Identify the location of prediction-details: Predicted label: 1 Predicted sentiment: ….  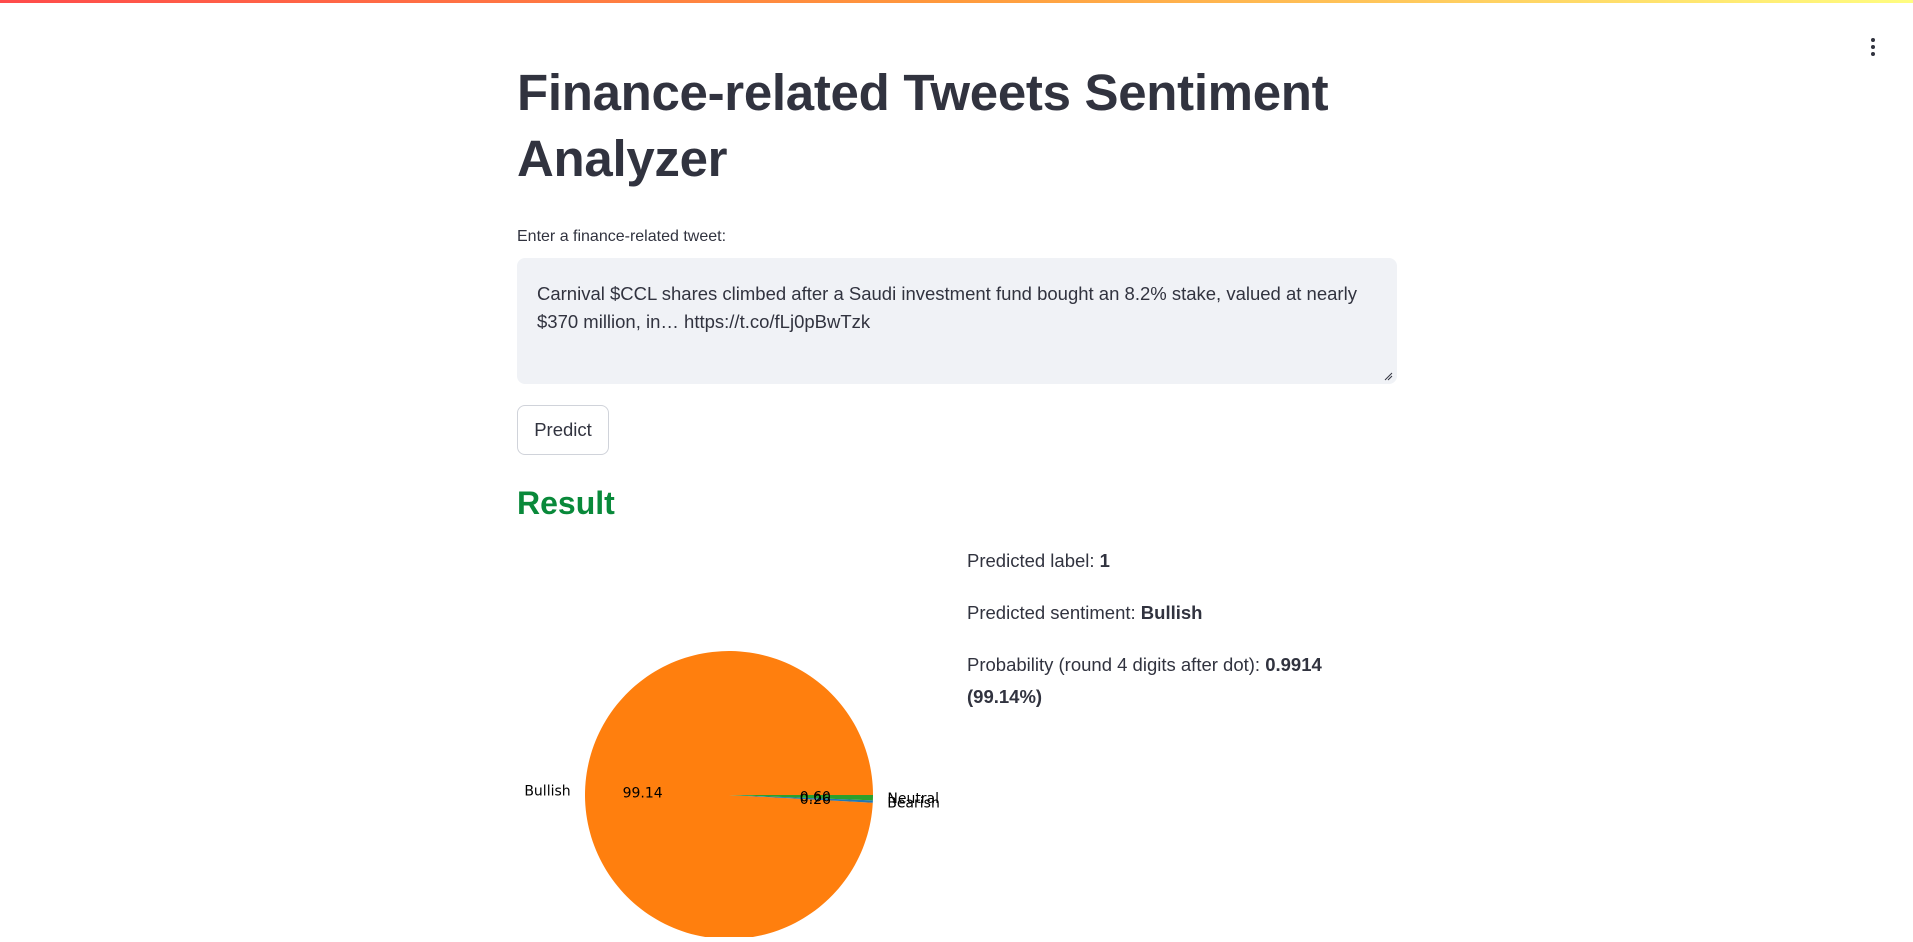
(1177, 639).